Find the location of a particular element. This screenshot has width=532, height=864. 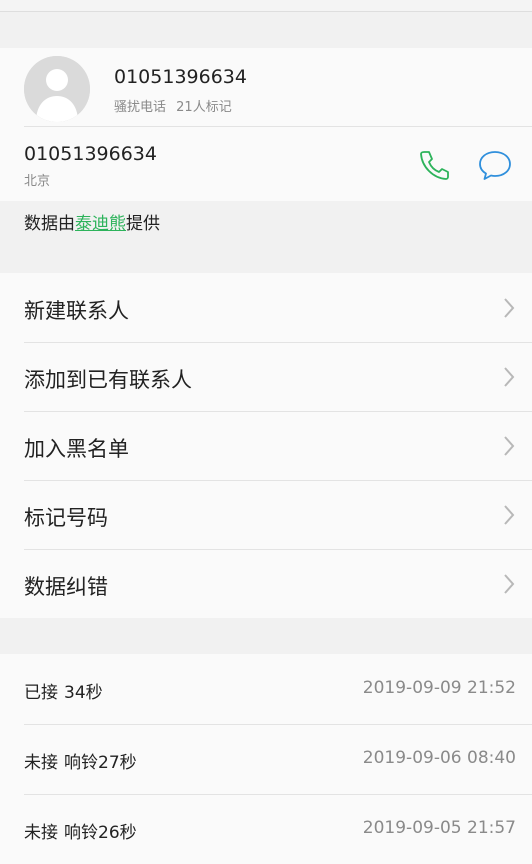

call-log-row: 未接 响铃26秒 2019-09-05 21:57 is located at coordinates (266, 829).